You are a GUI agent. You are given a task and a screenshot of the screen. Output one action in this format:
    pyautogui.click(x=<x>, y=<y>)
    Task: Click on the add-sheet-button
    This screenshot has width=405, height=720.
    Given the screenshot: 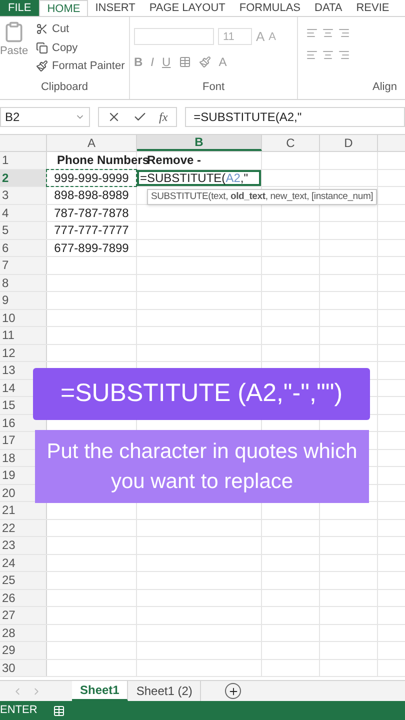 What is the action you would take?
    pyautogui.click(x=233, y=691)
    